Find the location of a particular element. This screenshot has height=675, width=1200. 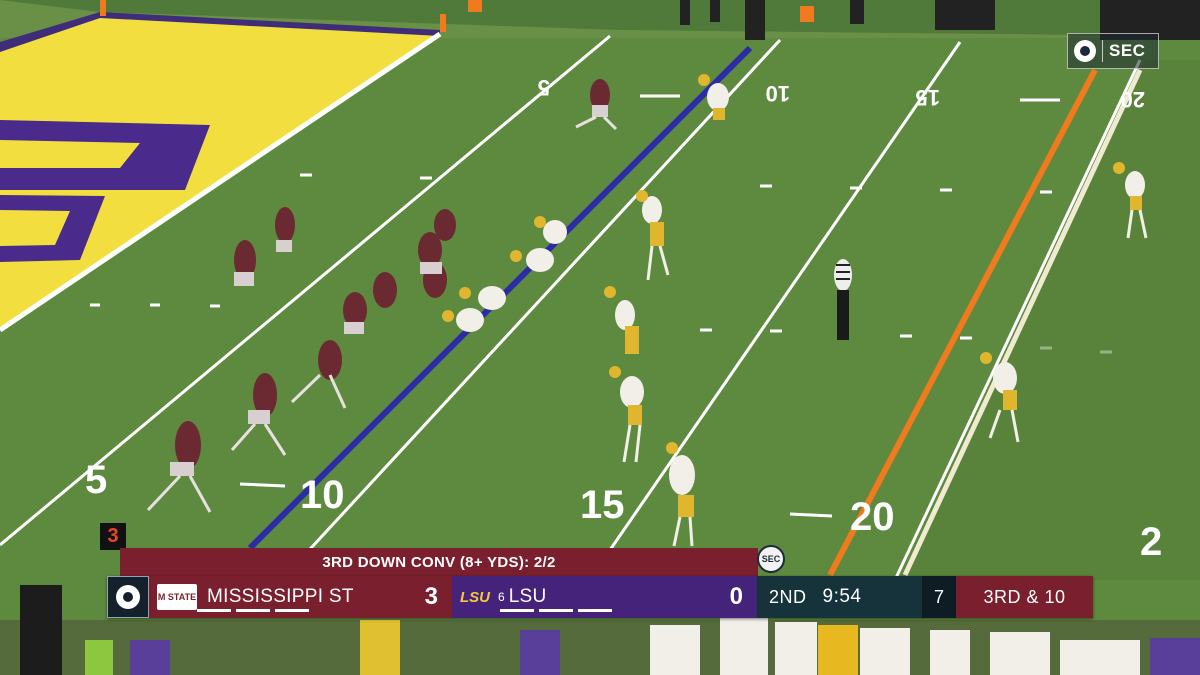

network-logo is located at coordinates (128, 597).